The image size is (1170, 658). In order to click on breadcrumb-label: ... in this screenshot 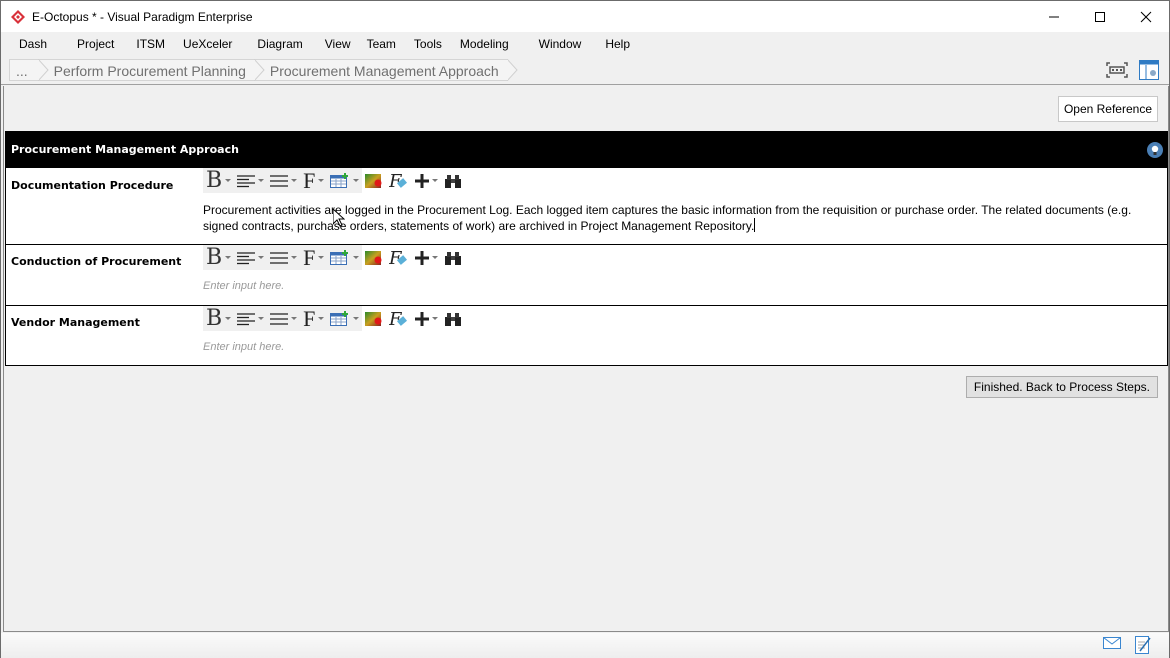, I will do `click(22, 71)`.